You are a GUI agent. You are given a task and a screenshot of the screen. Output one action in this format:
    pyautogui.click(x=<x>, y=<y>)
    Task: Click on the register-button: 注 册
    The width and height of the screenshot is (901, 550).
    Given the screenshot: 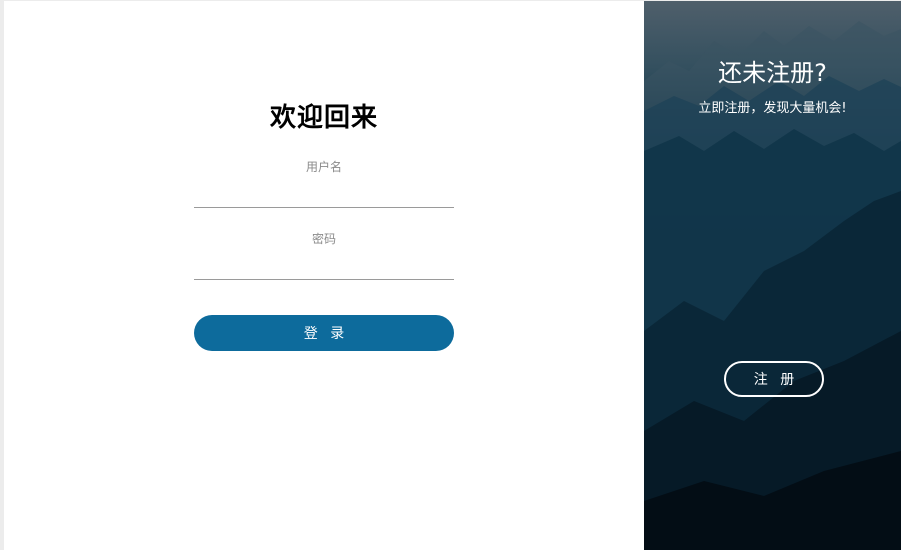 What is the action you would take?
    pyautogui.click(x=774, y=379)
    